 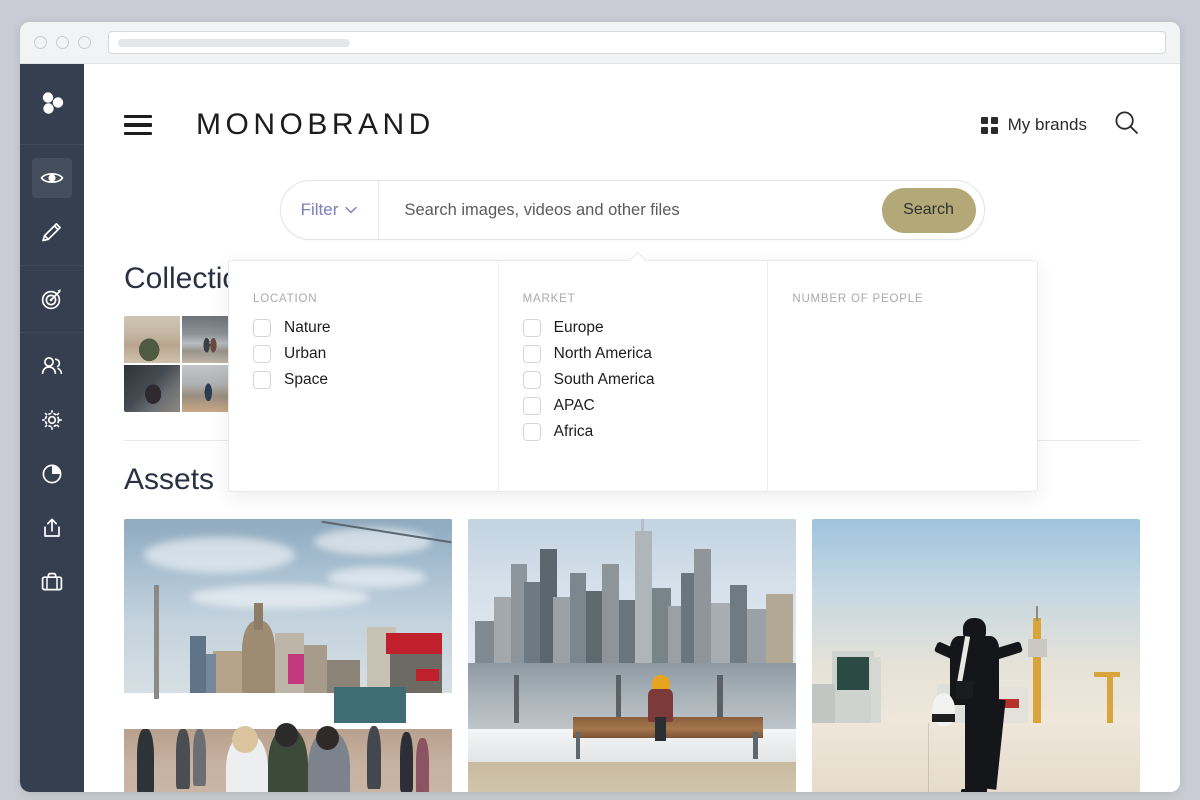 I want to click on asset-melbourne-flinders-street, so click(x=288, y=655).